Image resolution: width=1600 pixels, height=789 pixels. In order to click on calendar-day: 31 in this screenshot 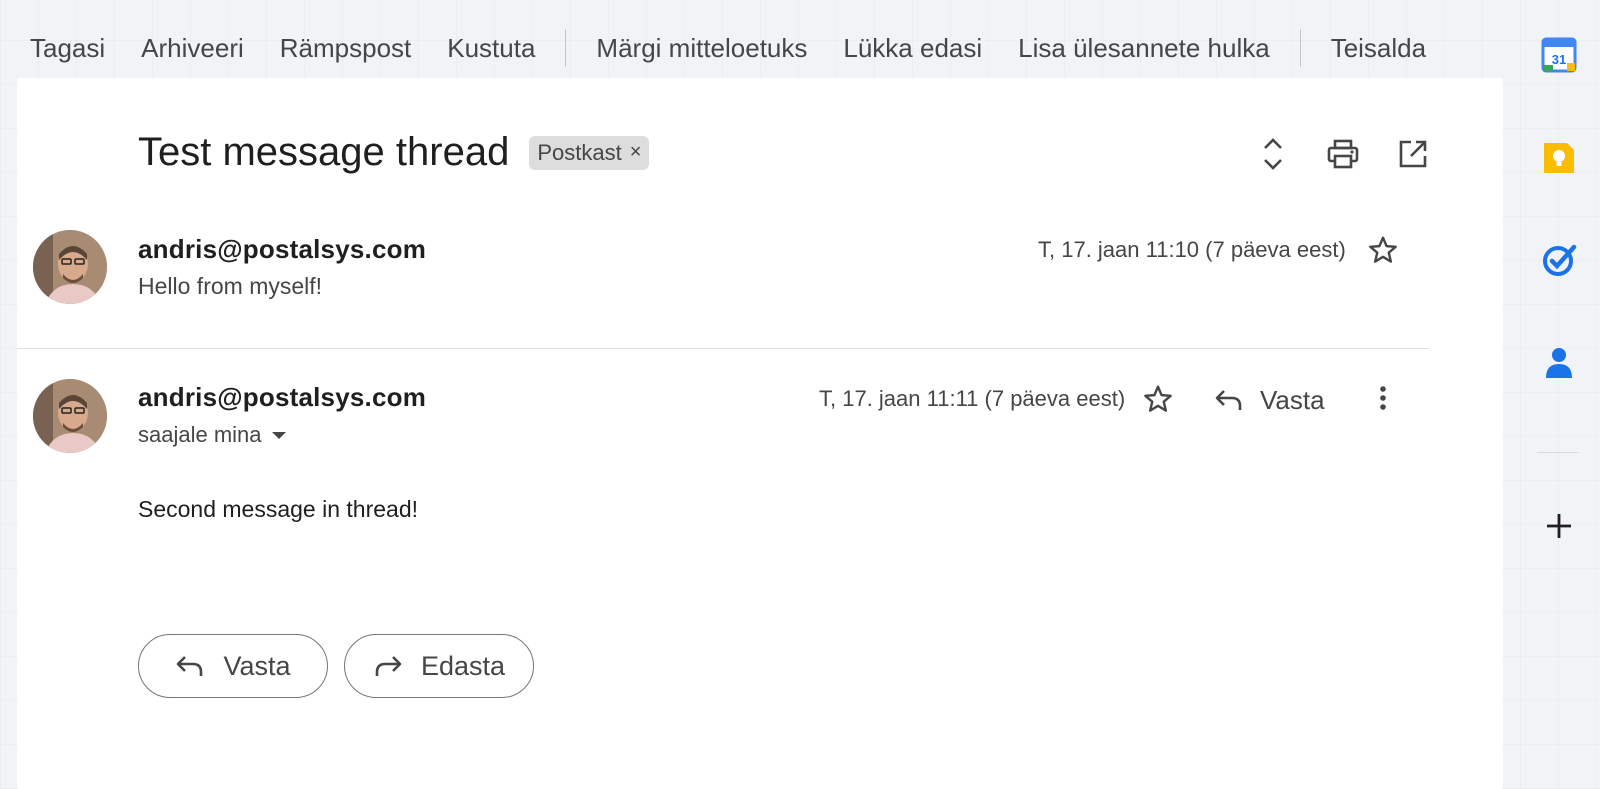, I will do `click(1559, 59)`.